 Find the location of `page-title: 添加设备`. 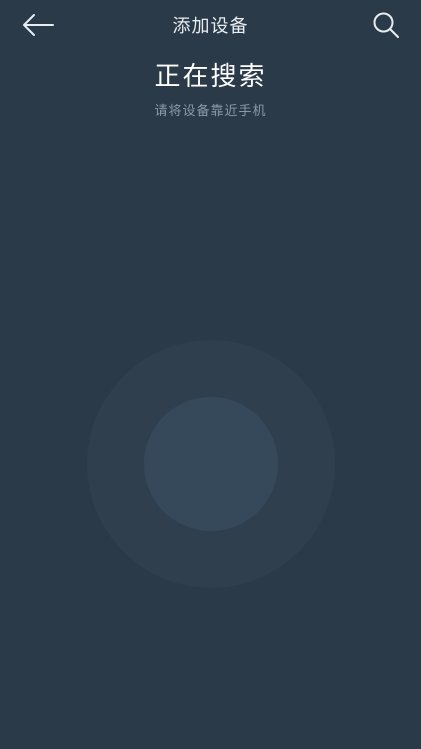

page-title: 添加设备 is located at coordinates (210, 26).